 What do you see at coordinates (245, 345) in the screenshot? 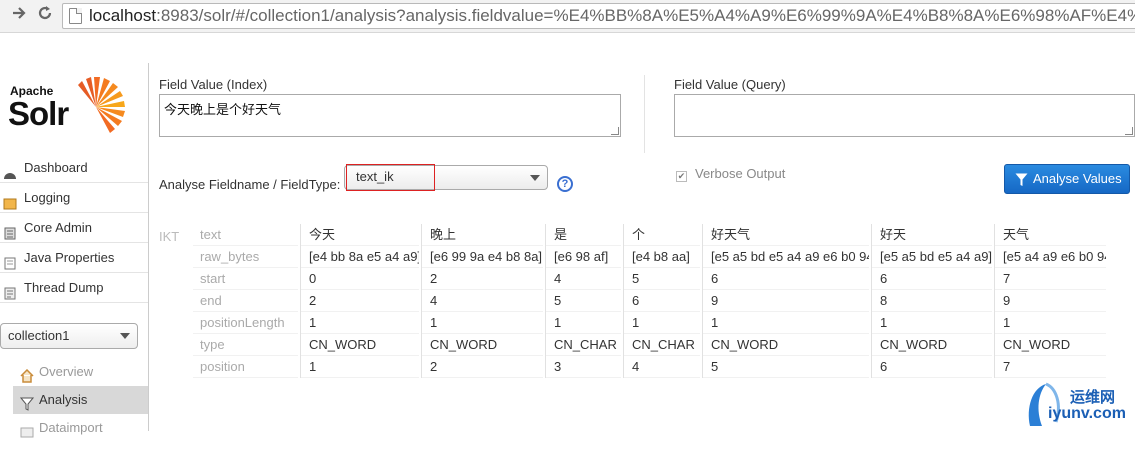
I see `attribute-type: type` at bounding box center [245, 345].